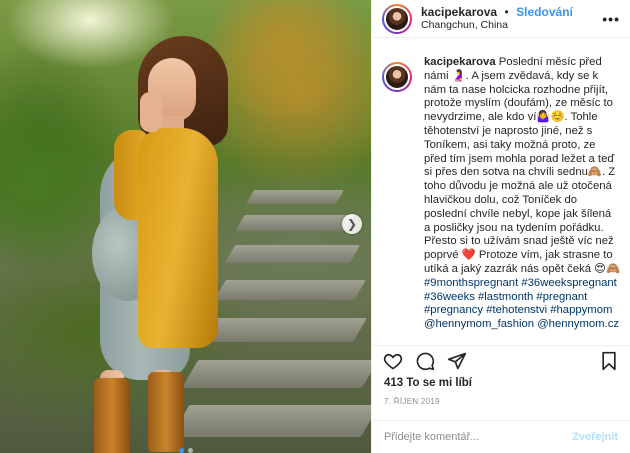 This screenshot has height=453, width=630. Describe the element at coordinates (595, 437) in the screenshot. I see `post-comment-button: Zveřejnit` at that location.